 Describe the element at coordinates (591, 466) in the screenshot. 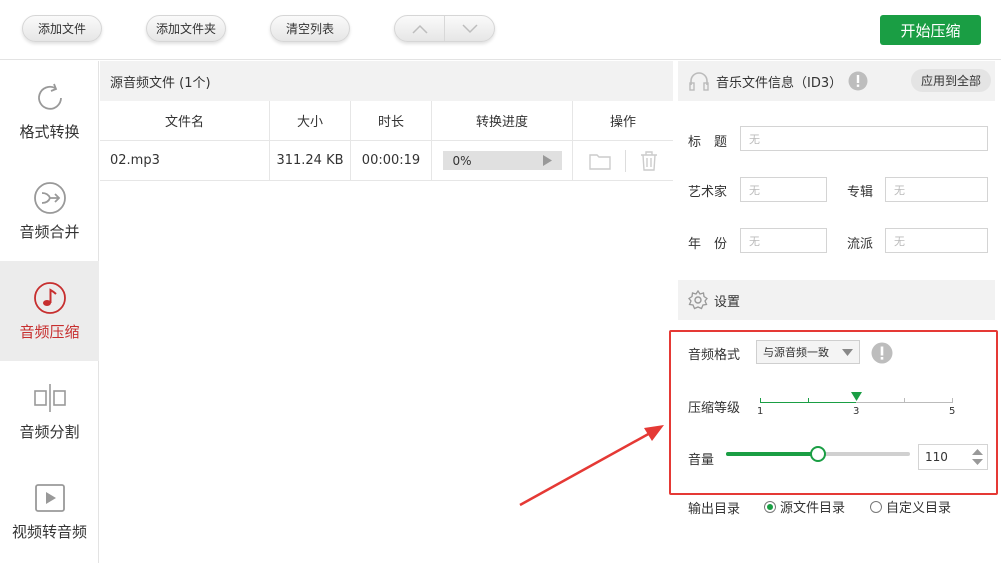

I see `annotation-arrow-icon` at that location.